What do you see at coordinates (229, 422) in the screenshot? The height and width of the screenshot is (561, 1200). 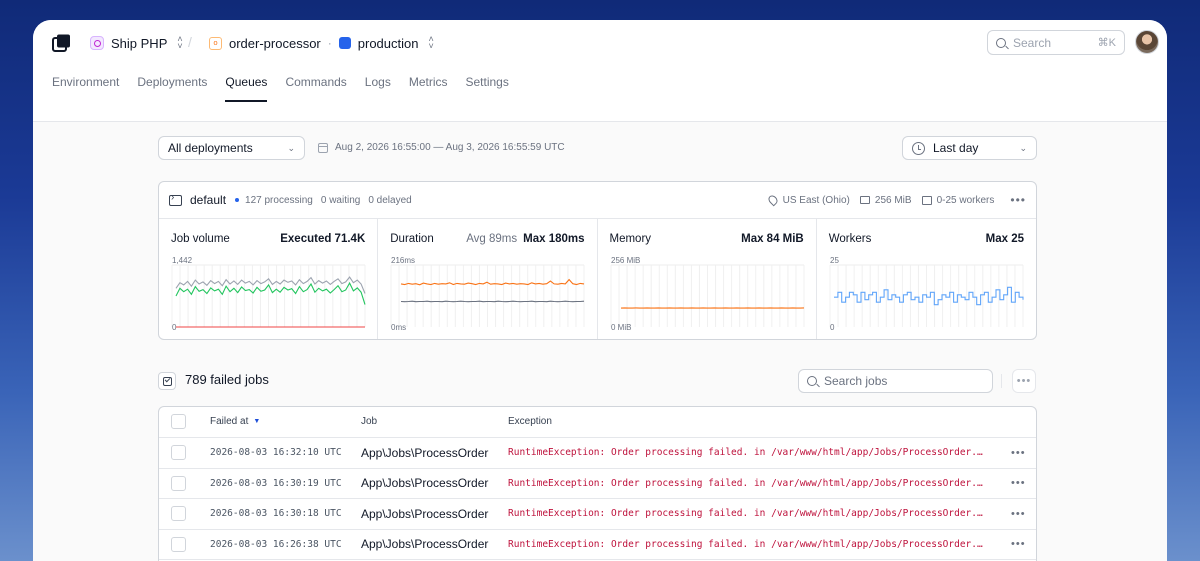 I see `column-label: Failed at` at bounding box center [229, 422].